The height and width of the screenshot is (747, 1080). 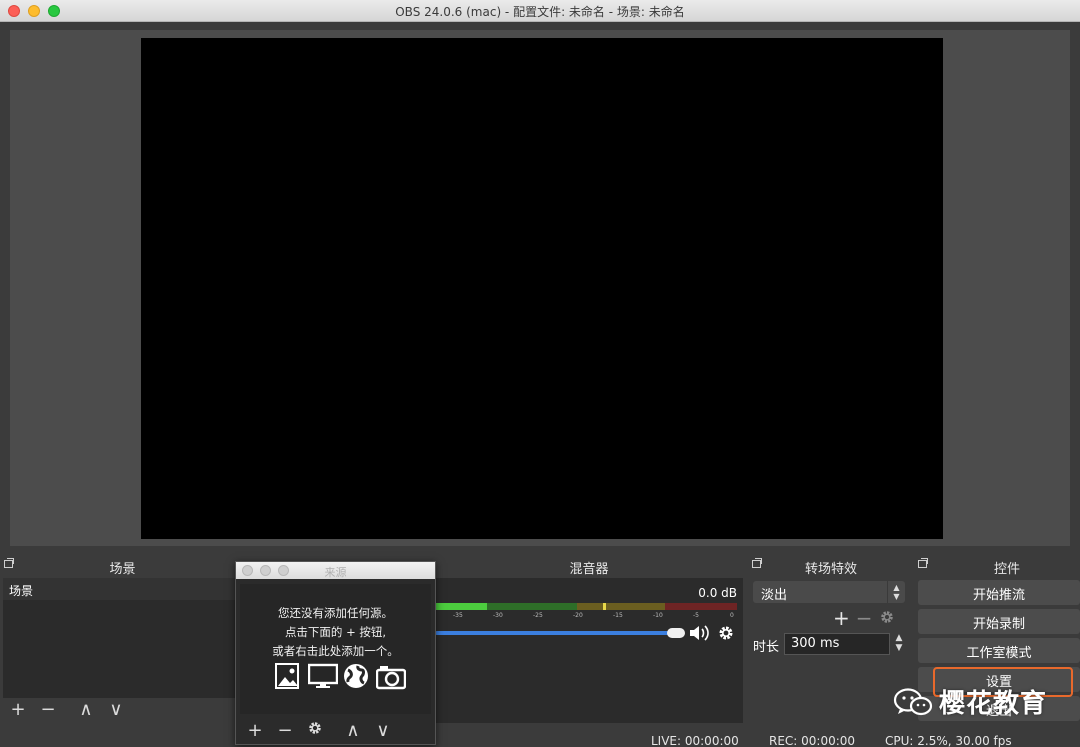 What do you see at coordinates (896, 592) in the screenshot?
I see `chevron-updown-icon: ▲ ▼` at bounding box center [896, 592].